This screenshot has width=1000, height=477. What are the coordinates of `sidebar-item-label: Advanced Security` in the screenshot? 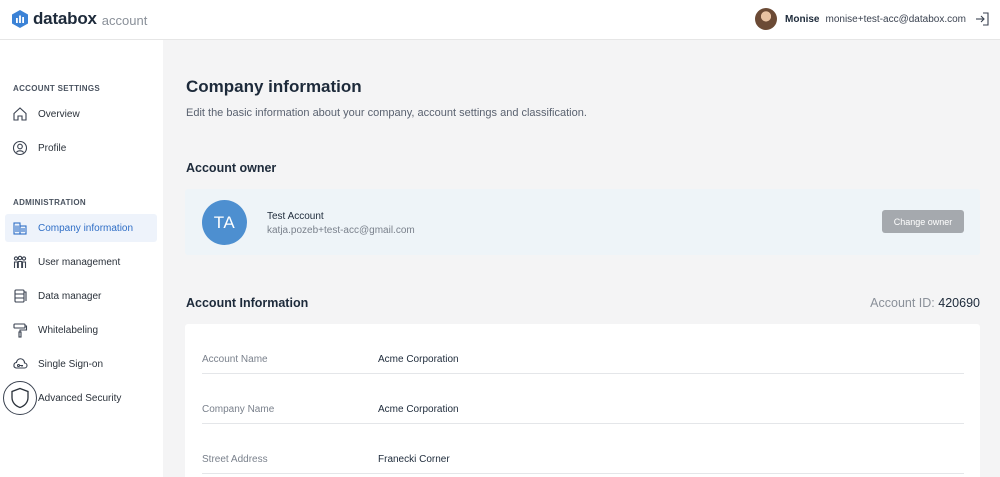 It's located at (80, 398).